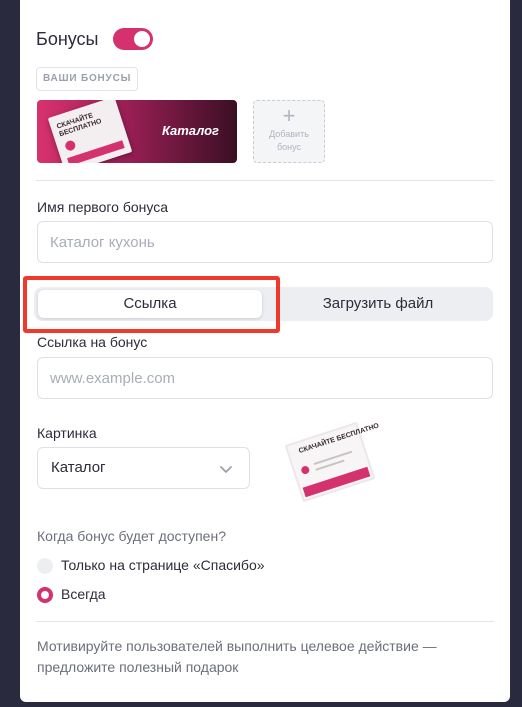  What do you see at coordinates (87, 79) in the screenshot?
I see `your-bonuses-badge: ВАШИ БОНУСЫ` at bounding box center [87, 79].